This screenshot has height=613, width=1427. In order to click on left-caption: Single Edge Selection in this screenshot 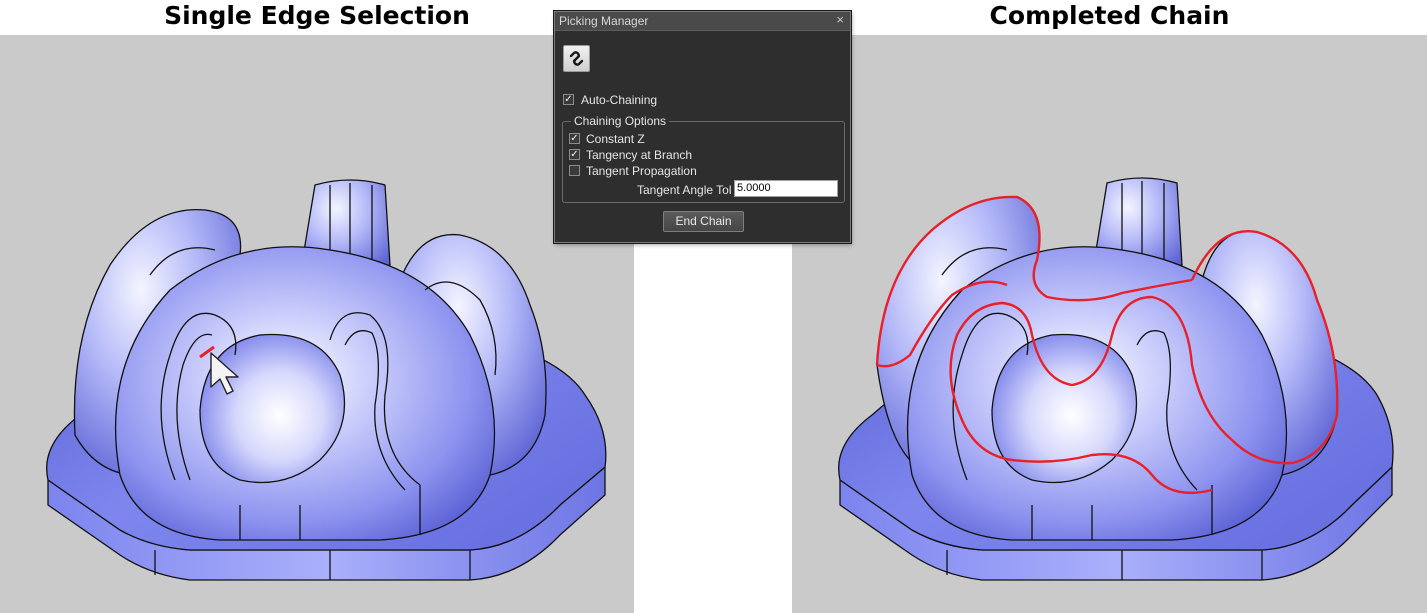, I will do `click(317, 15)`.